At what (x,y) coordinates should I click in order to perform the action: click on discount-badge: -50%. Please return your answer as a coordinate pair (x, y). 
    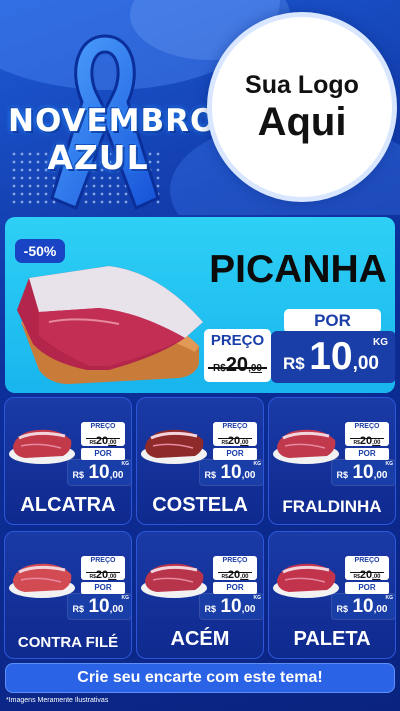
    Looking at the image, I should click on (40, 251).